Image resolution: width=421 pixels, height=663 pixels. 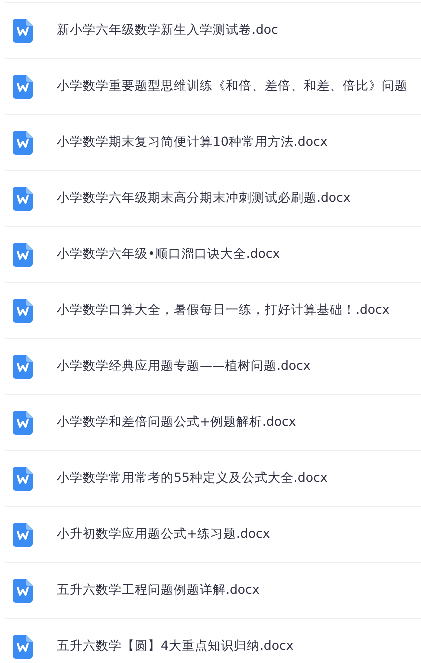 What do you see at coordinates (168, 254) in the screenshot?
I see `file-name: 小学数学六年级•顺口溜口诀大全.docx` at bounding box center [168, 254].